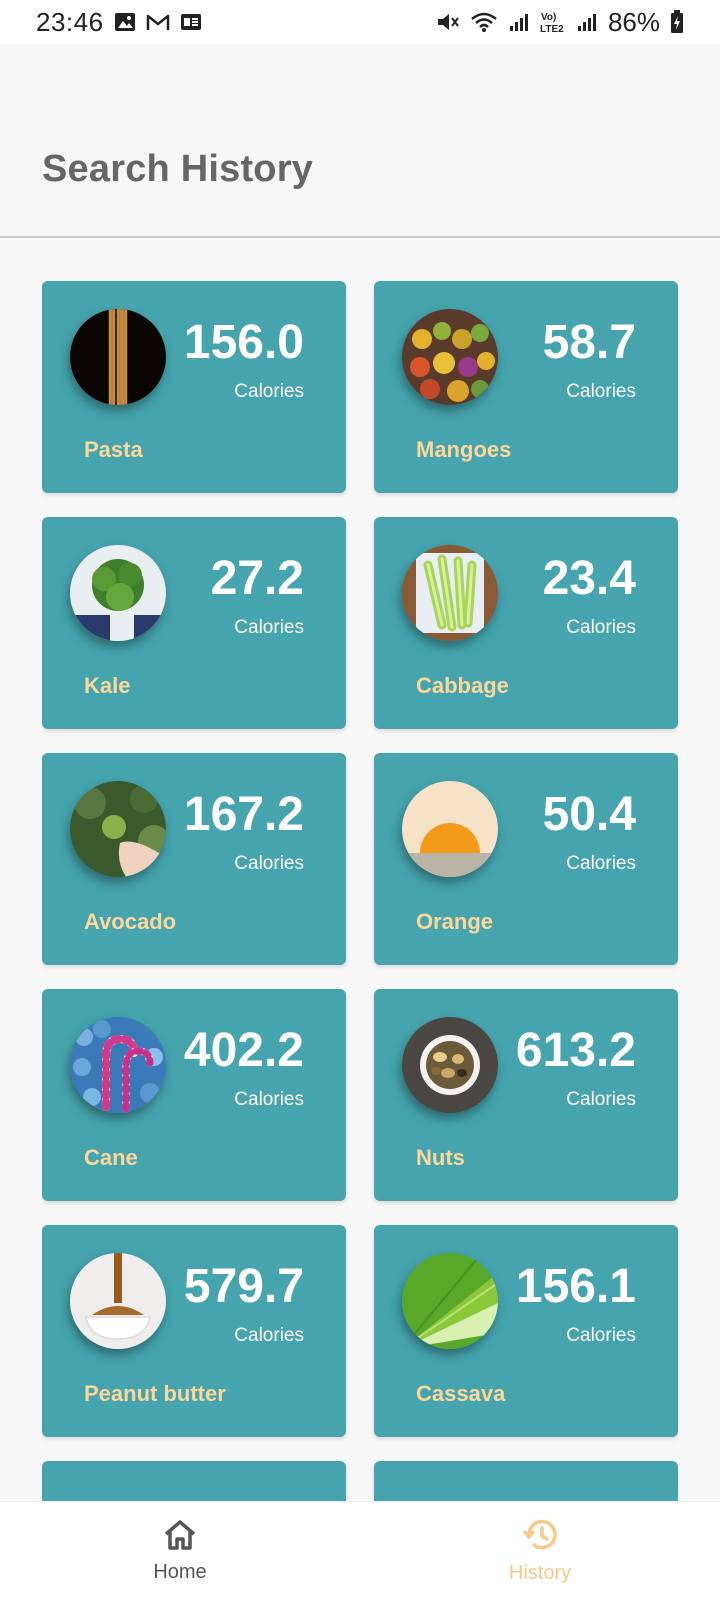 Image resolution: width=720 pixels, height=1600 pixels. I want to click on status-right: Vo) LTE2 86%, so click(560, 22).